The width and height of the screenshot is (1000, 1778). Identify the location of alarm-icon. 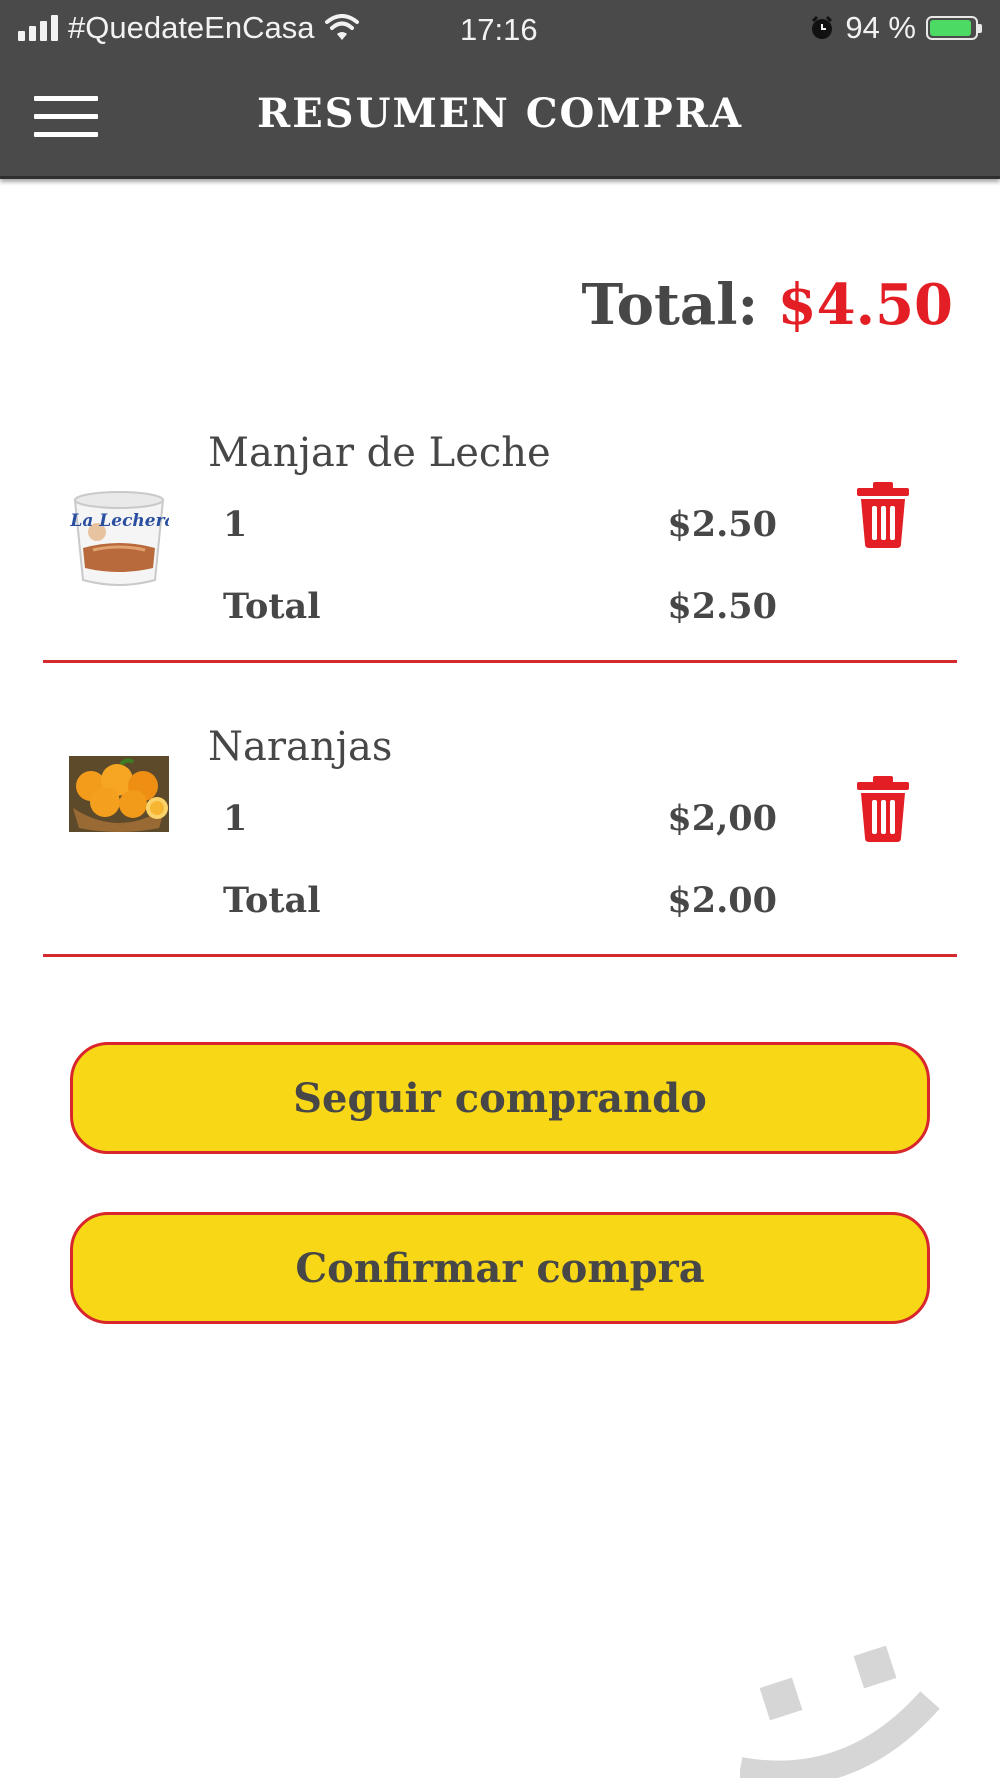
(822, 27).